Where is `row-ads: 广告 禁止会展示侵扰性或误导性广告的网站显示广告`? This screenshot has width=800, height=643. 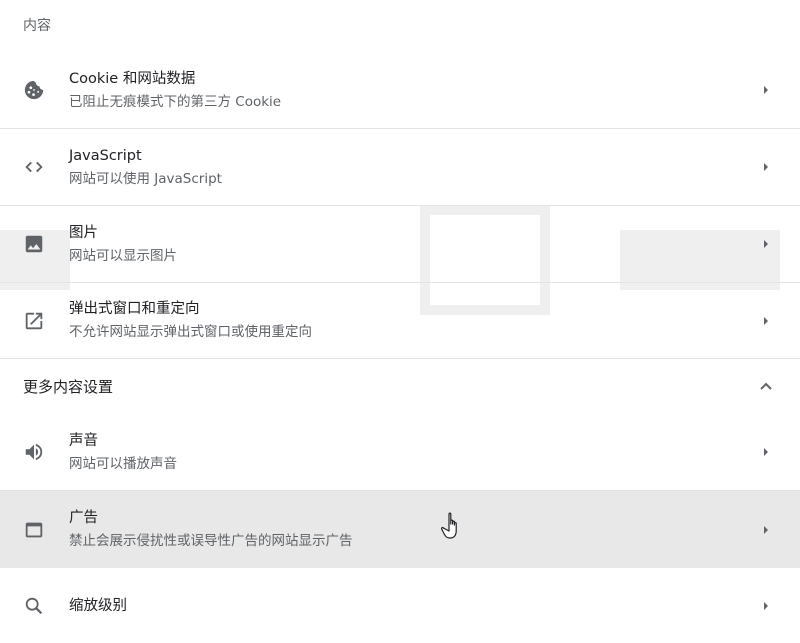
row-ads: 广告 禁止会展示侵扰性或误导性广告的网站显示广告 is located at coordinates (400, 529).